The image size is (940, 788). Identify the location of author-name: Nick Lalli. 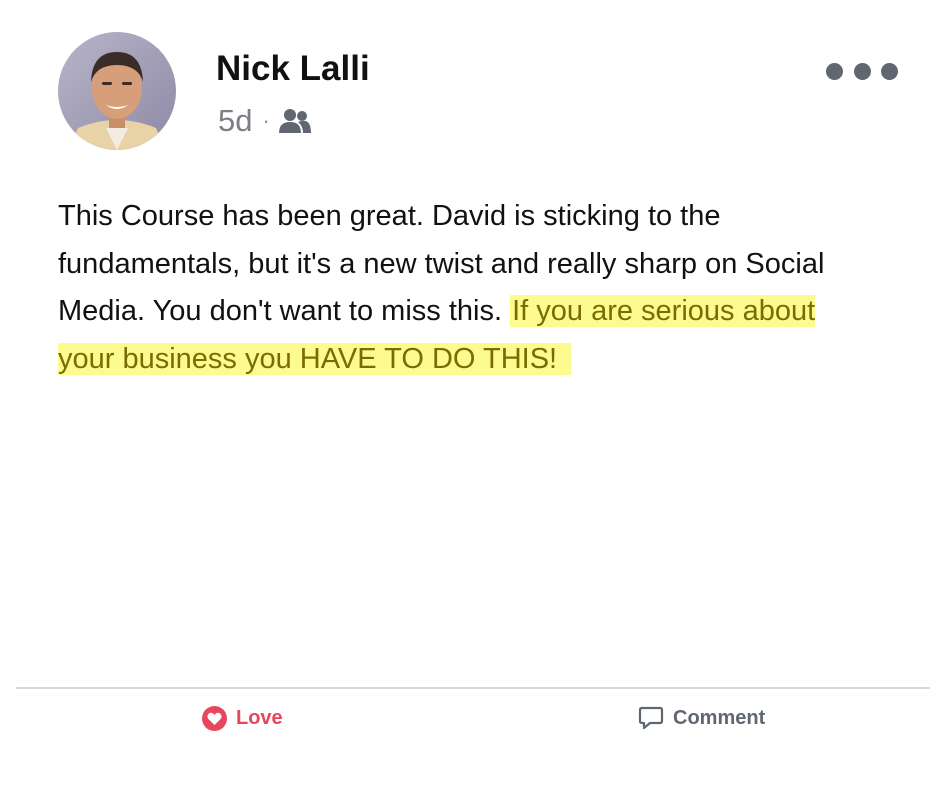
(293, 69).